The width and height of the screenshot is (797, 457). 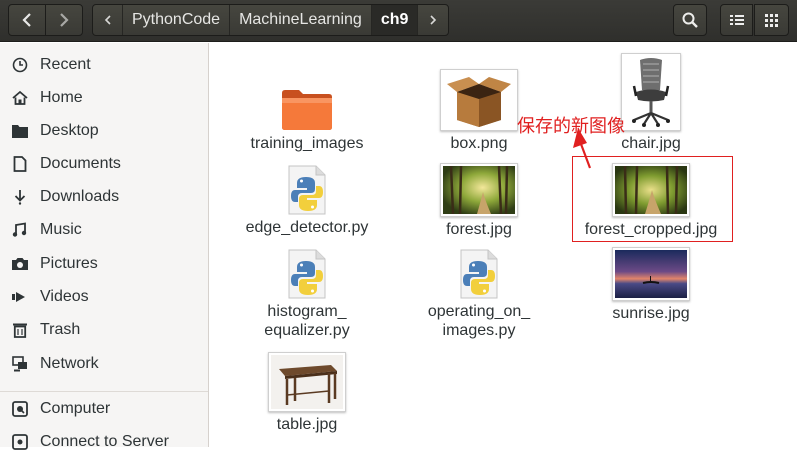 I want to click on file-label-line-2: equalizer.py, so click(x=307, y=330).